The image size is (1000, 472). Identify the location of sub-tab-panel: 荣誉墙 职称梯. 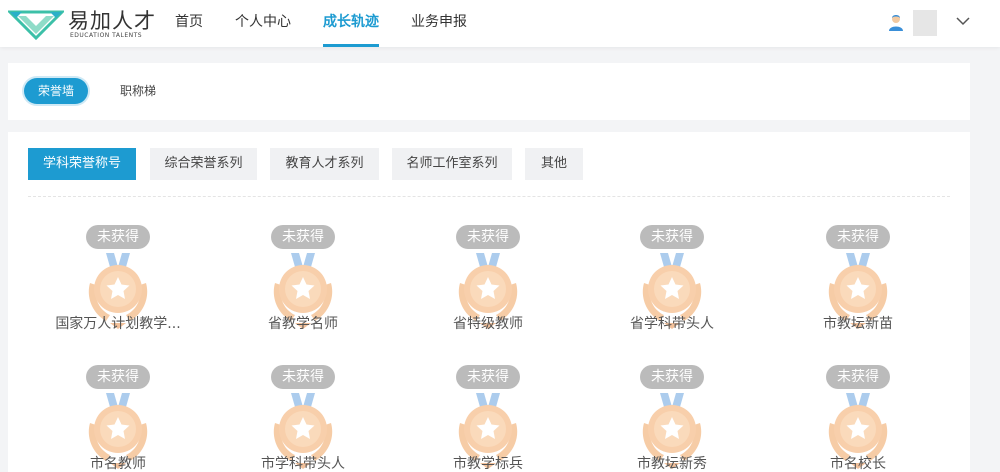
(489, 91).